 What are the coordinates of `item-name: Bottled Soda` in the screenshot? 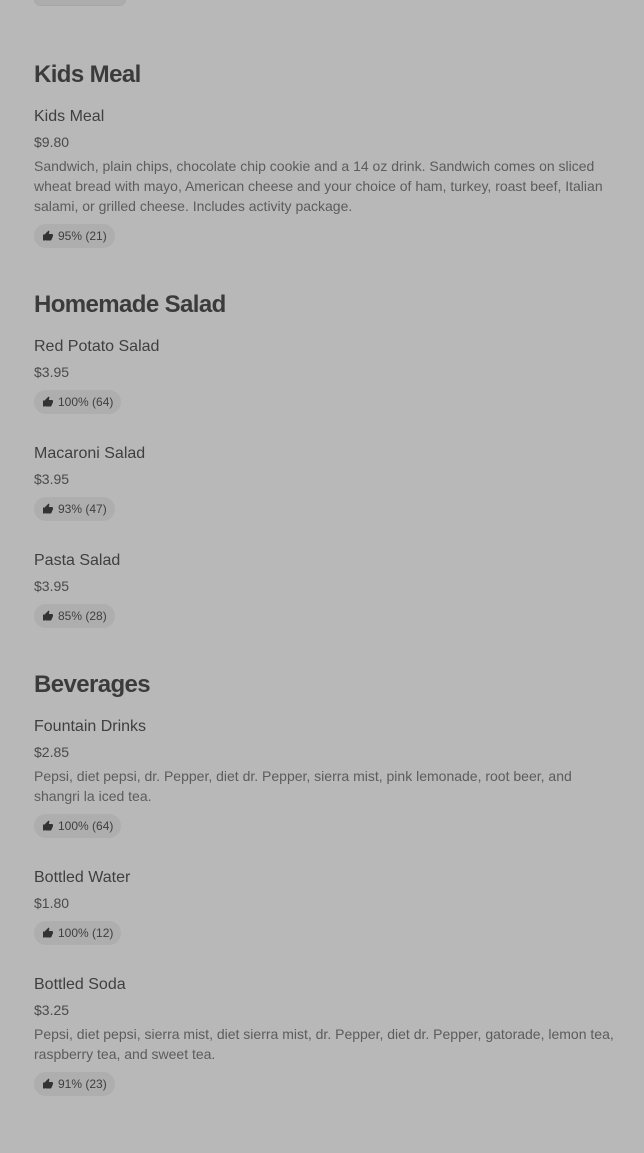 It's located at (80, 984).